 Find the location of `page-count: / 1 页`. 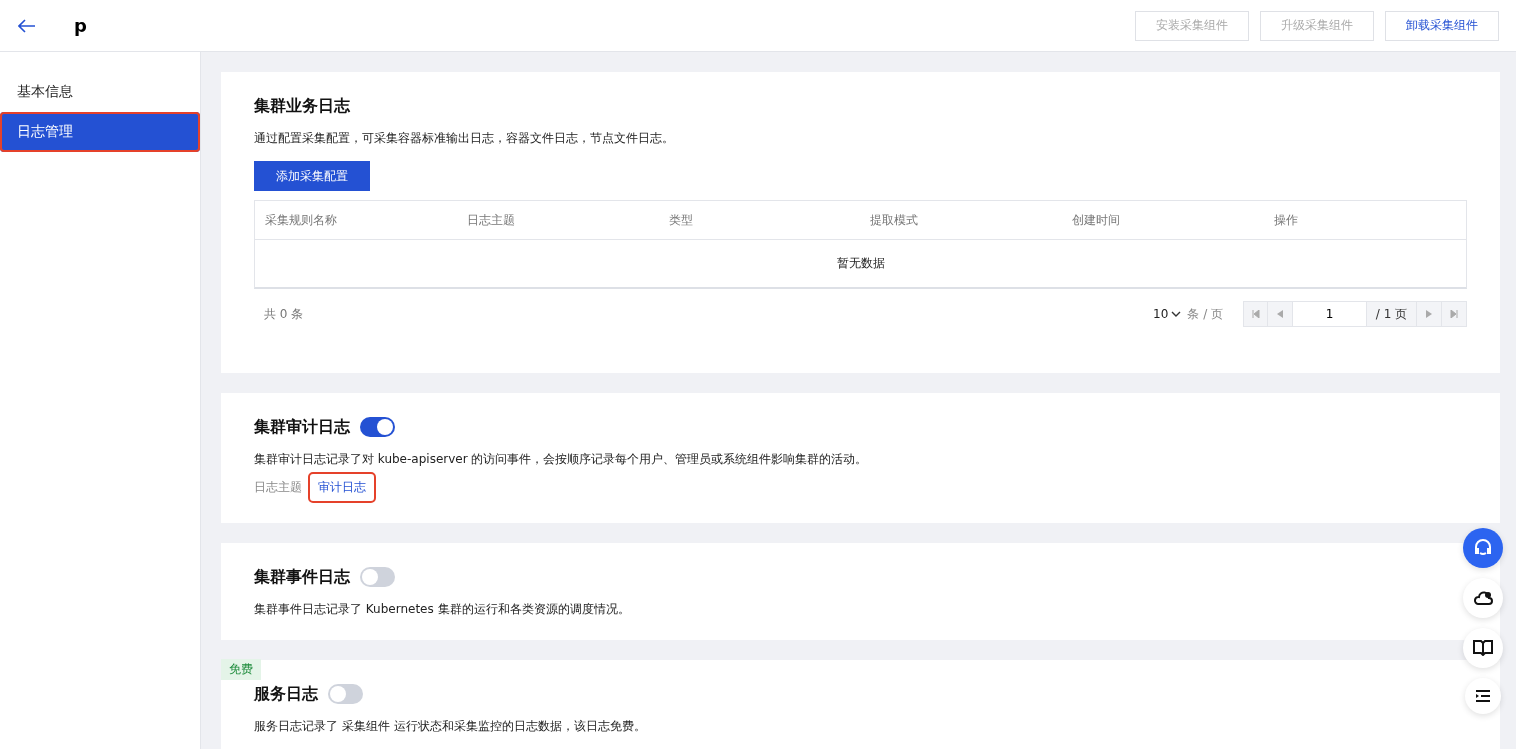

page-count: / 1 页 is located at coordinates (1392, 314).